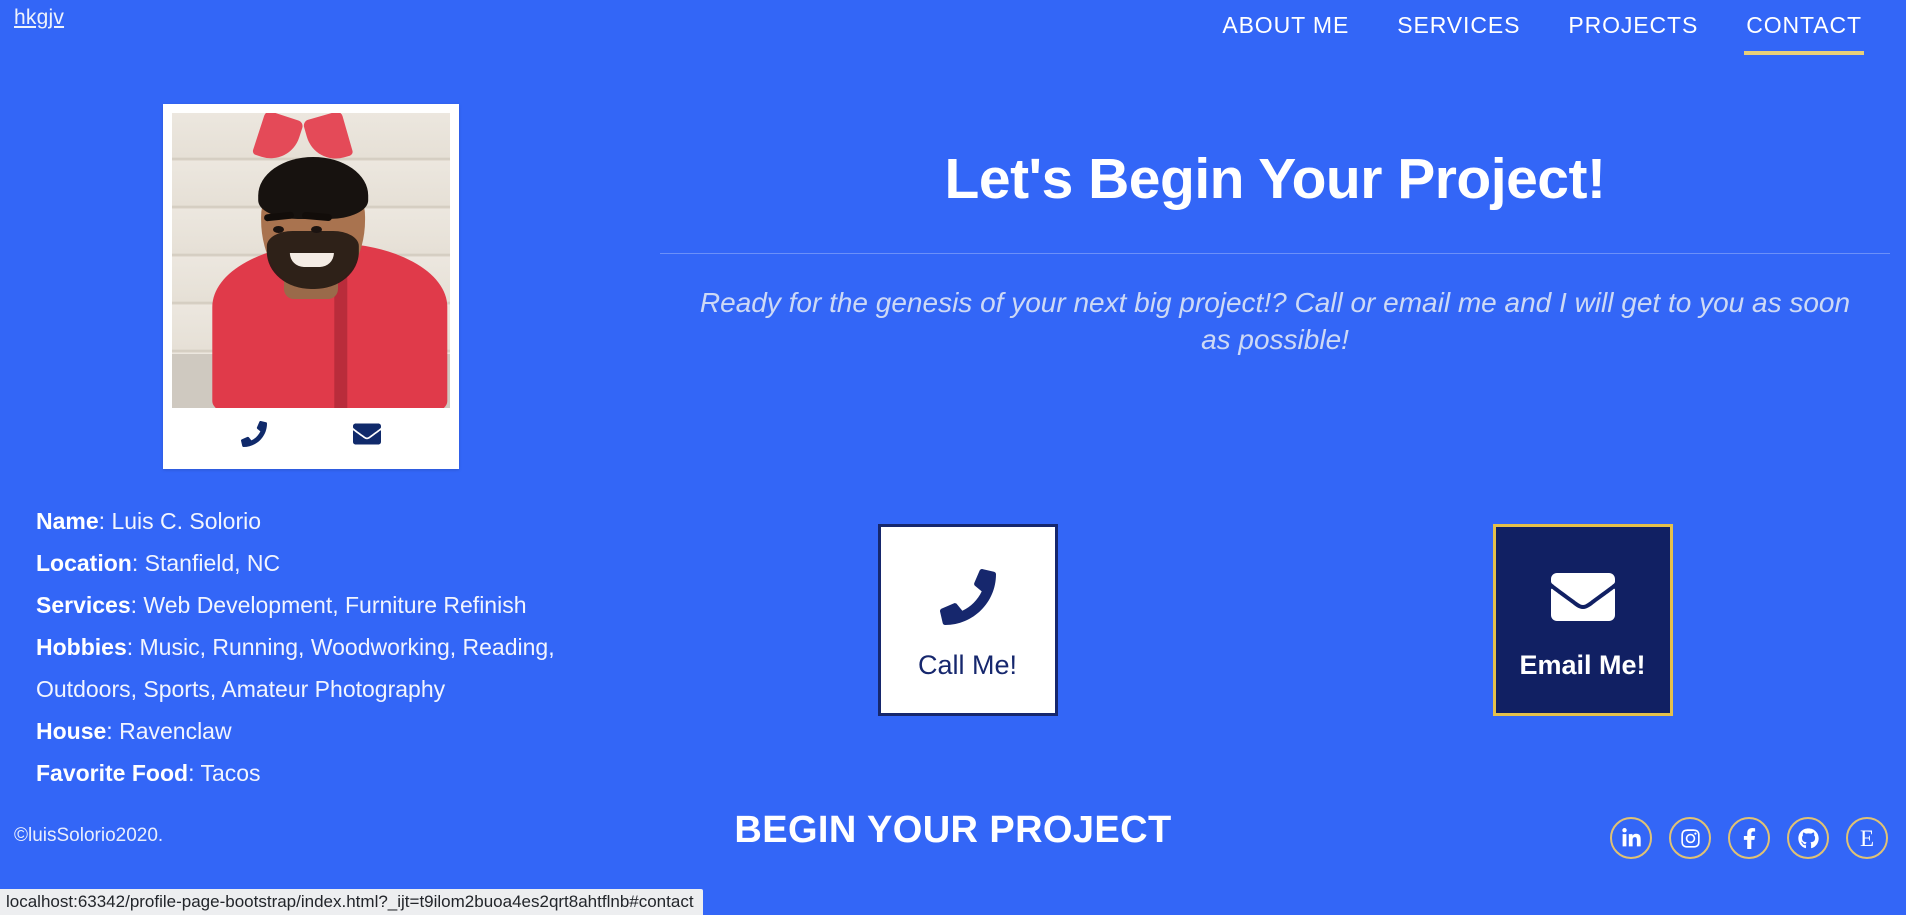  I want to click on envelope-icon, so click(1582, 597).